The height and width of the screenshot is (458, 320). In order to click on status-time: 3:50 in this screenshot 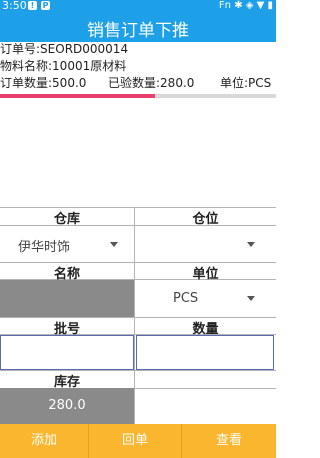, I will do `click(14, 6)`.